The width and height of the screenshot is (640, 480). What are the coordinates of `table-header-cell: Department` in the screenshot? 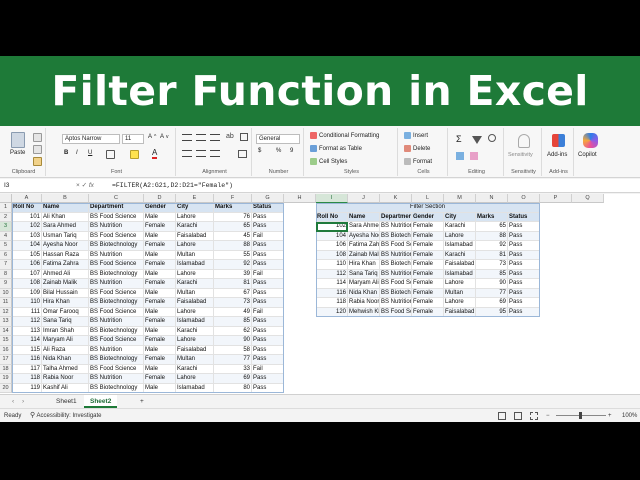 It's located at (116, 208).